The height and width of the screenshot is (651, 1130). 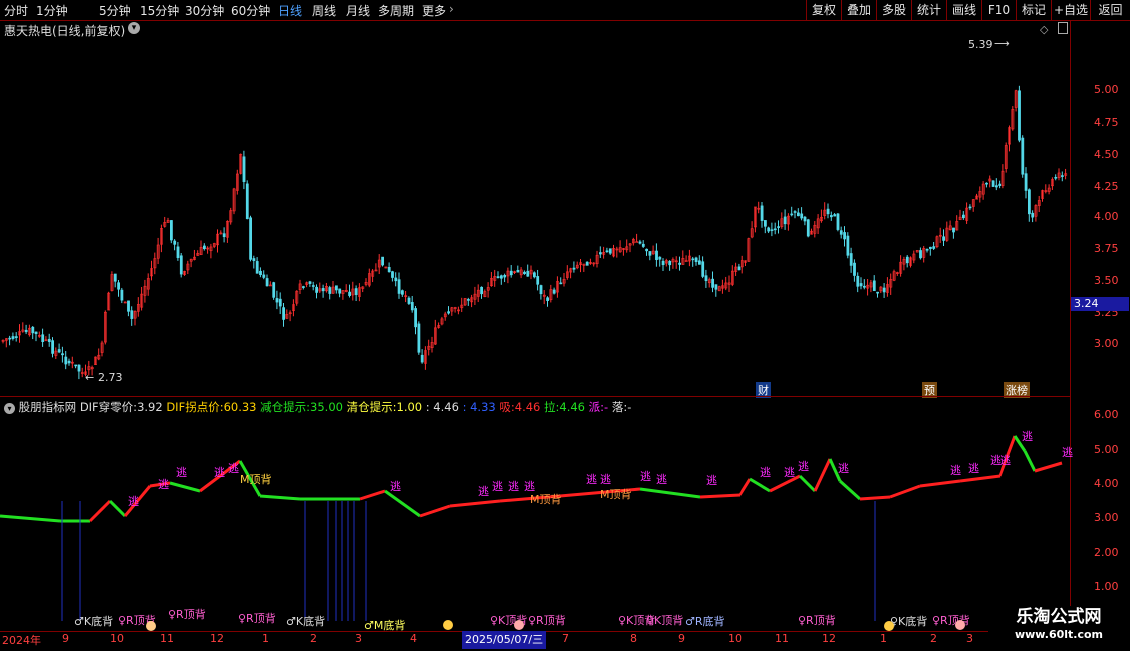 What do you see at coordinates (1106, 186) in the screenshot?
I see `price-tick: 4.25` at bounding box center [1106, 186].